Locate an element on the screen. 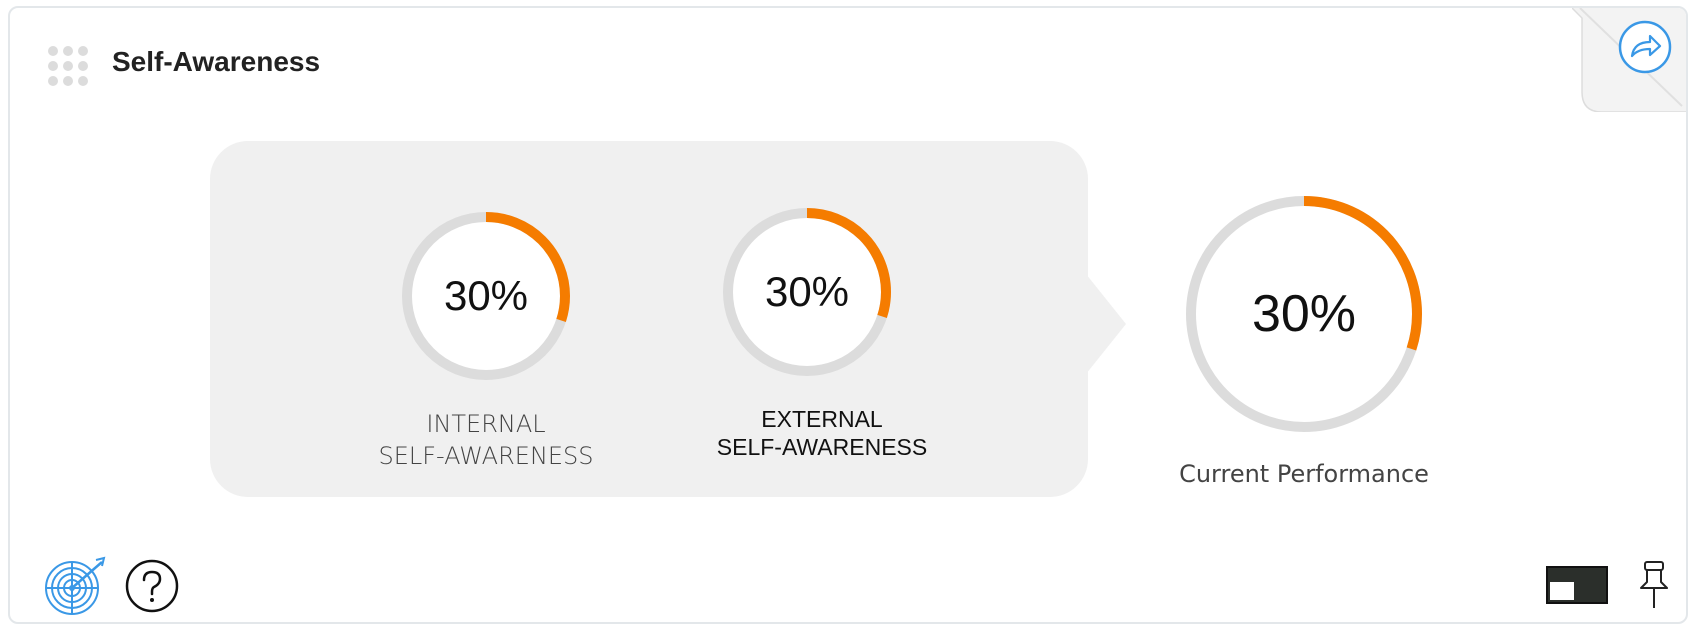  internal-label-line2: SELF-AWARENESS is located at coordinates (486, 456).